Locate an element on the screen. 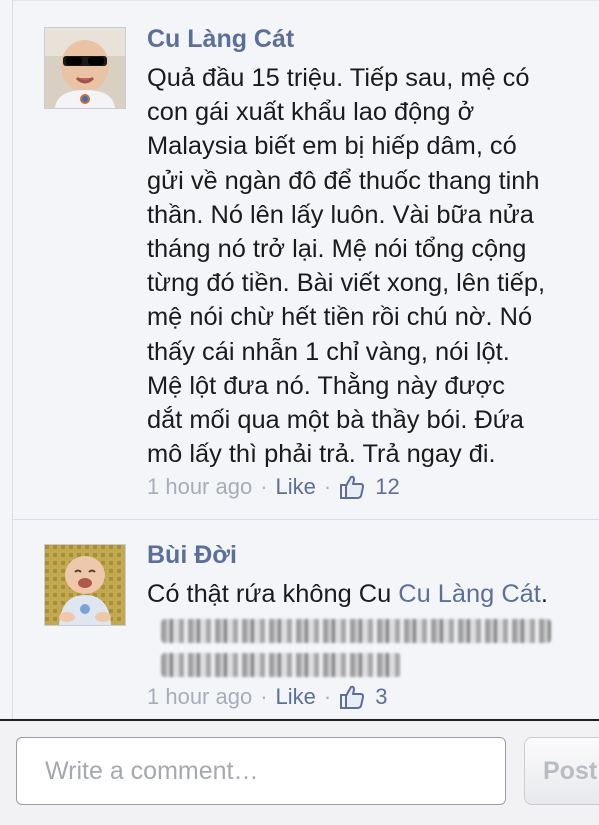 The height and width of the screenshot is (825, 599). comment-text: Có thật rứa không Cu Cu Làng Cát. is located at coordinates (373, 594).